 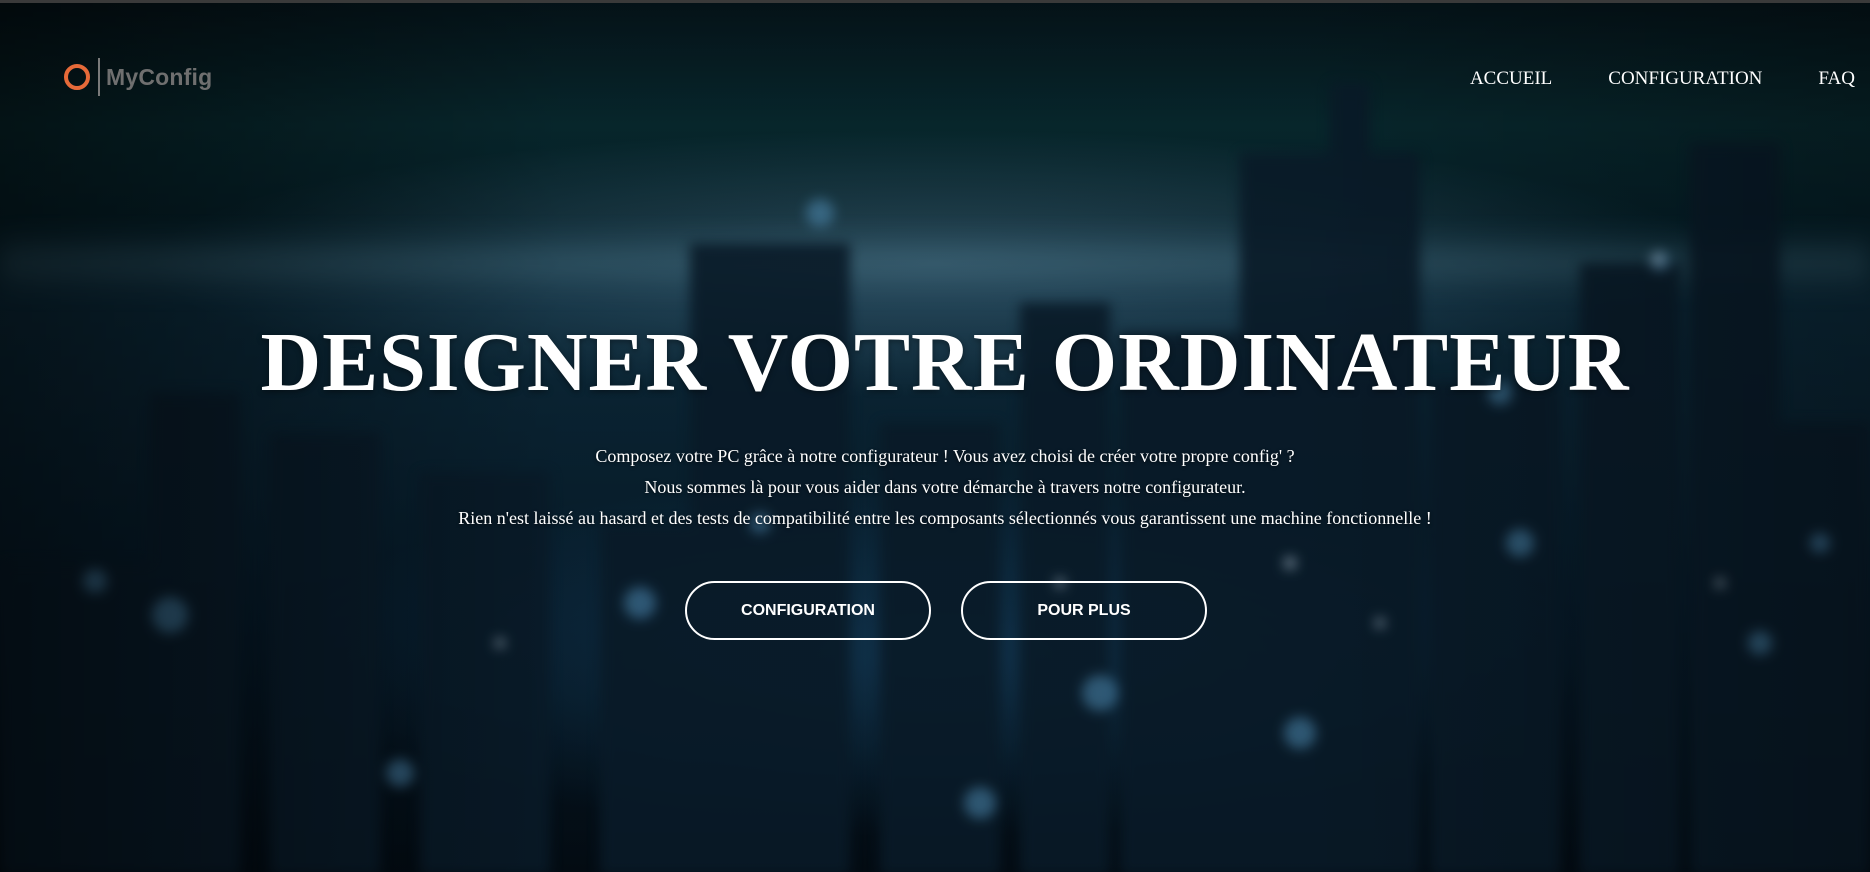 I want to click on nav-link-accueil: ACCUEIL, so click(x=1511, y=79).